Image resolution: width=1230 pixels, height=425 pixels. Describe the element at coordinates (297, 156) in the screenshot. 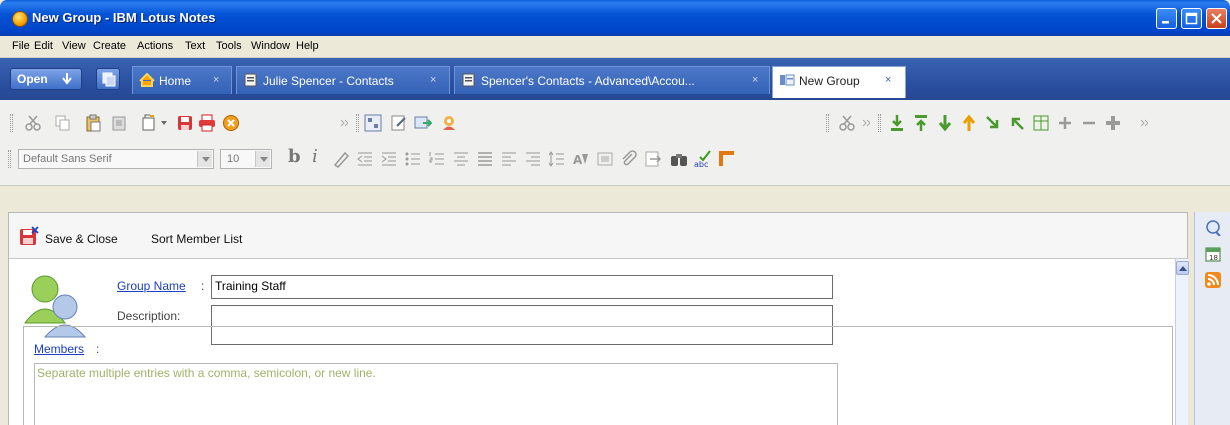

I see `bold-icon: b` at that location.